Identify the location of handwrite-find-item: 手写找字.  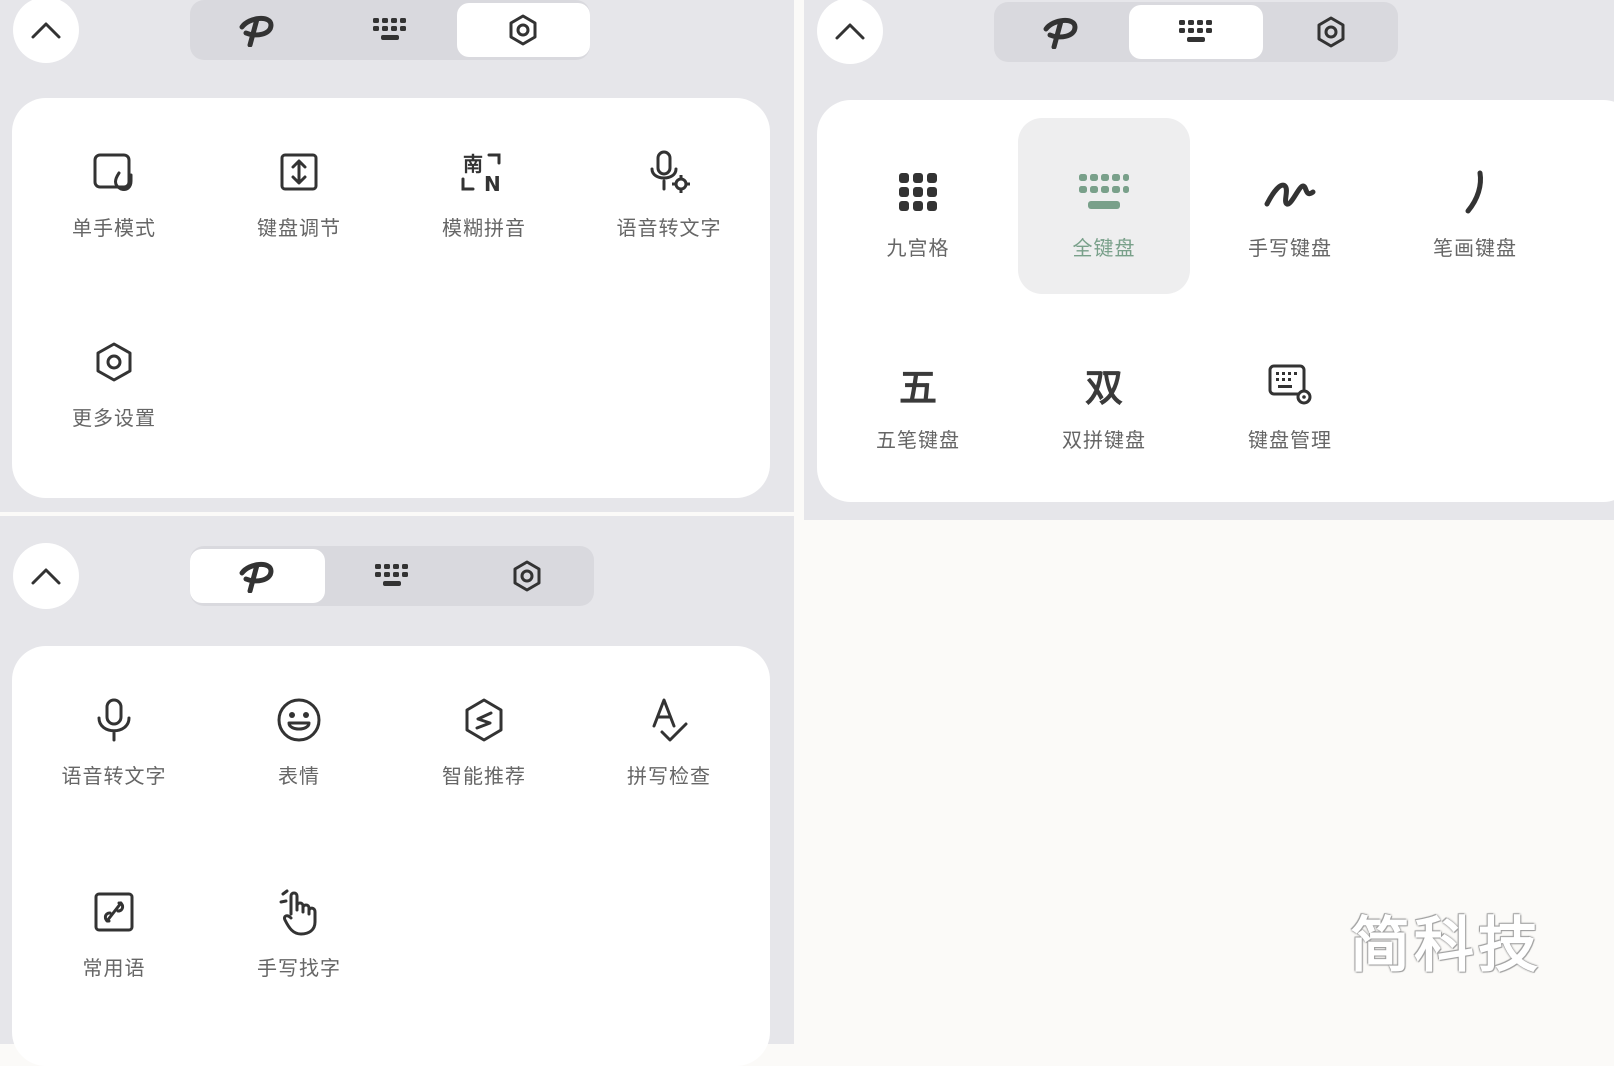
(299, 926).